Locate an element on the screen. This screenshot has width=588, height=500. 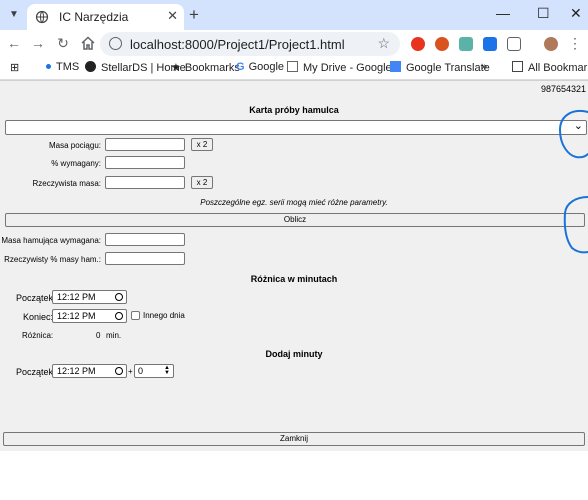
bookmark-google-translate: Google Translate is located at coordinates (440, 67).